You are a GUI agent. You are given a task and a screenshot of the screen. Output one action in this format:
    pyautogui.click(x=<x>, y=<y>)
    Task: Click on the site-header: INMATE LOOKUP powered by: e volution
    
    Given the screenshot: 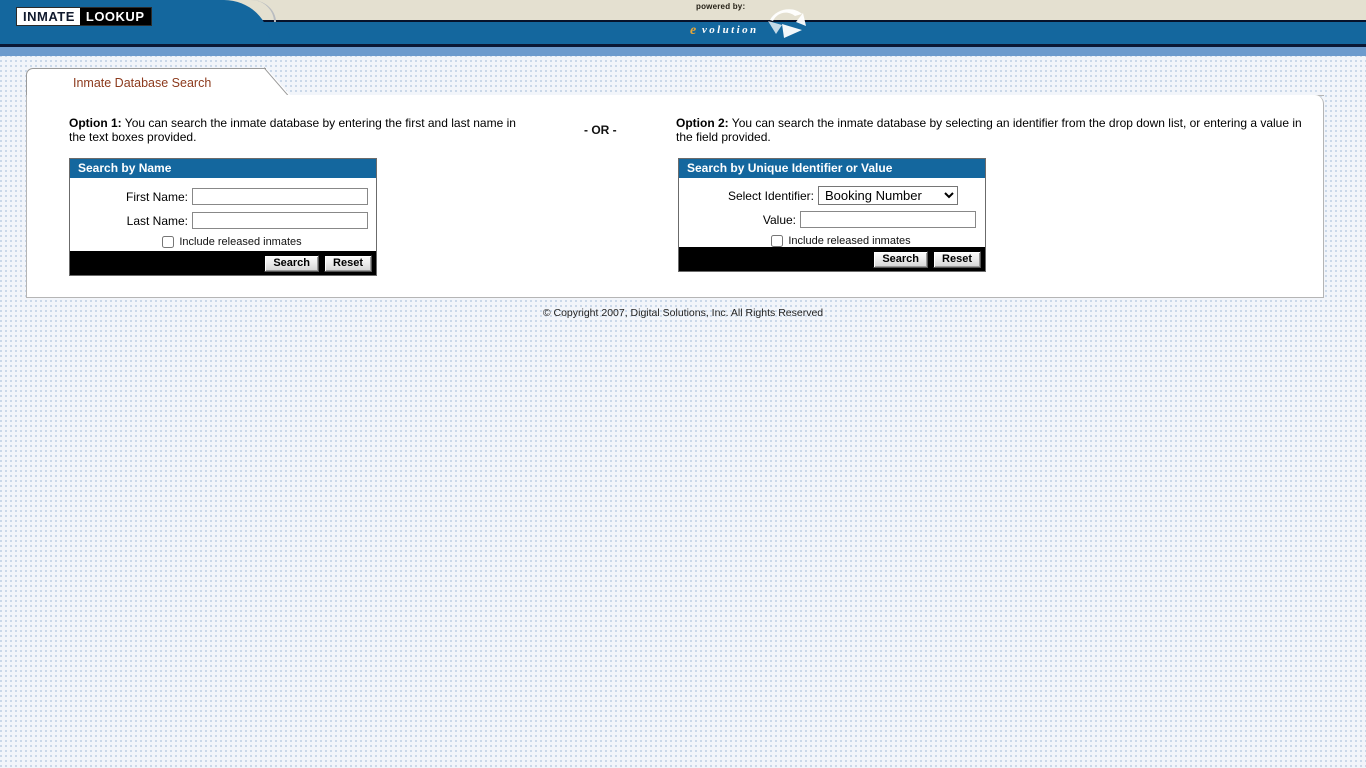 What is the action you would take?
    pyautogui.click(x=683, y=28)
    